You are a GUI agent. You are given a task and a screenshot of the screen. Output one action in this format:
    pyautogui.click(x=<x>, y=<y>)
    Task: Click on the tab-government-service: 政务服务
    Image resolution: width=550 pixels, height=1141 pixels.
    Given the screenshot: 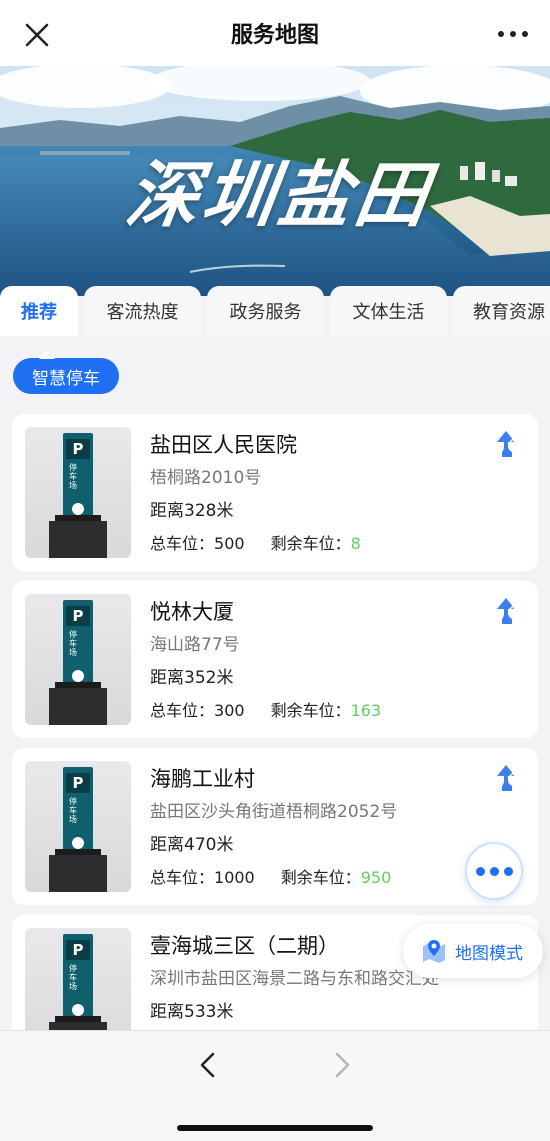 What is the action you would take?
    pyautogui.click(x=265, y=311)
    